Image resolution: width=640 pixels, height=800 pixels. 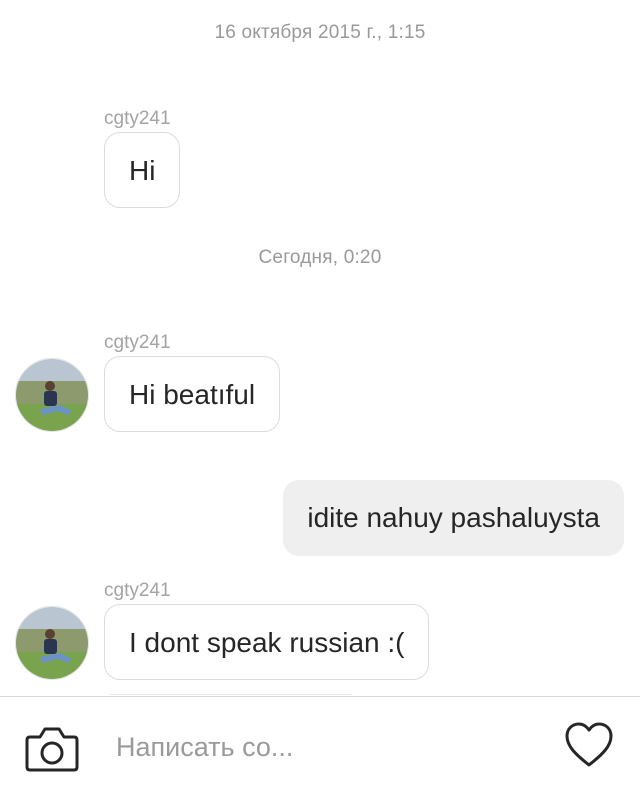 What do you see at coordinates (589, 745) in the screenshot?
I see `heart-icon` at bounding box center [589, 745].